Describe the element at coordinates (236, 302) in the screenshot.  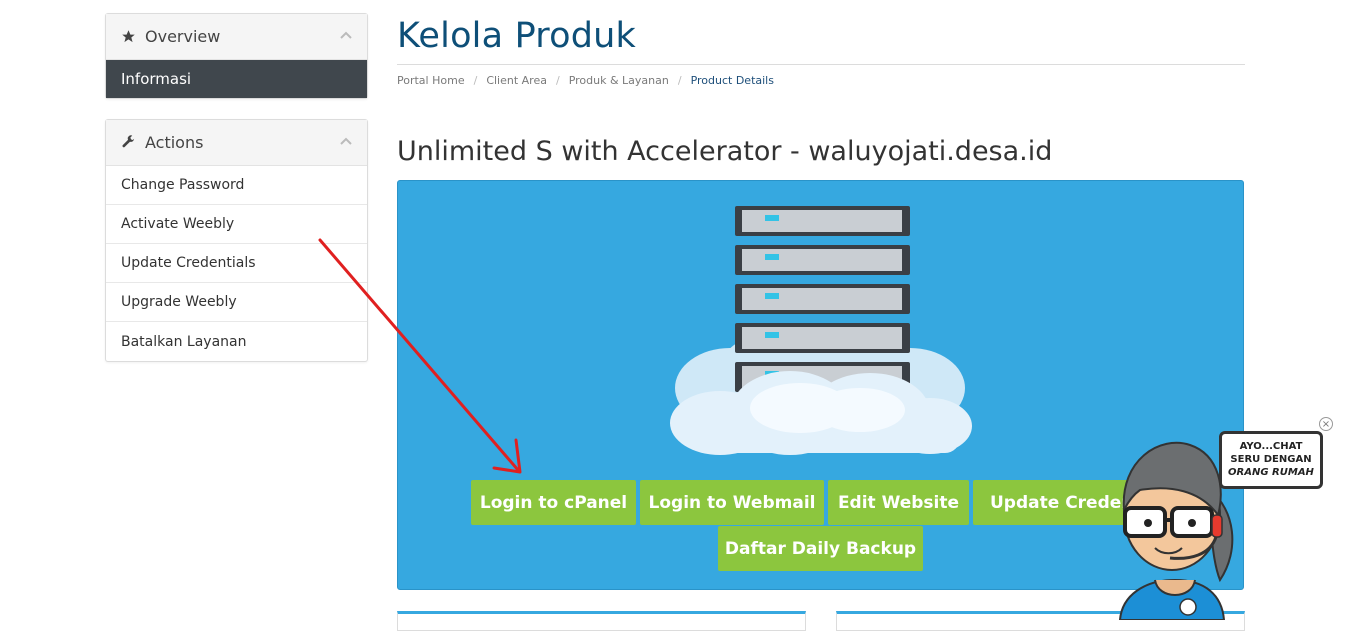
I see `sidebar-item-upgrade-weebly: Upgrade Weebly` at that location.